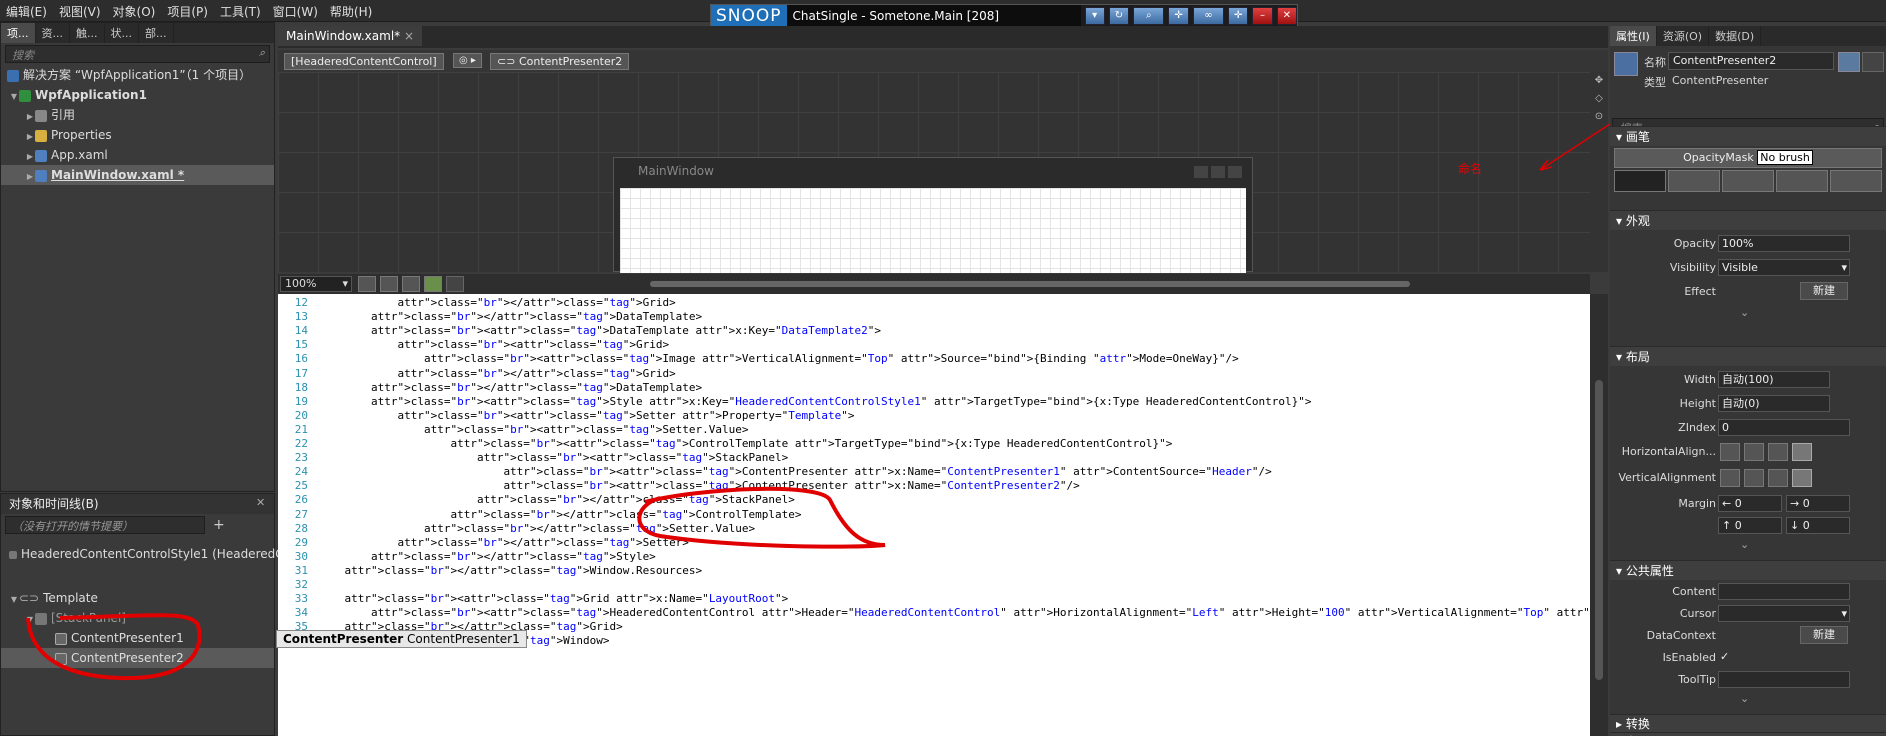  I want to click on tile-brush-icon, so click(1802, 181).